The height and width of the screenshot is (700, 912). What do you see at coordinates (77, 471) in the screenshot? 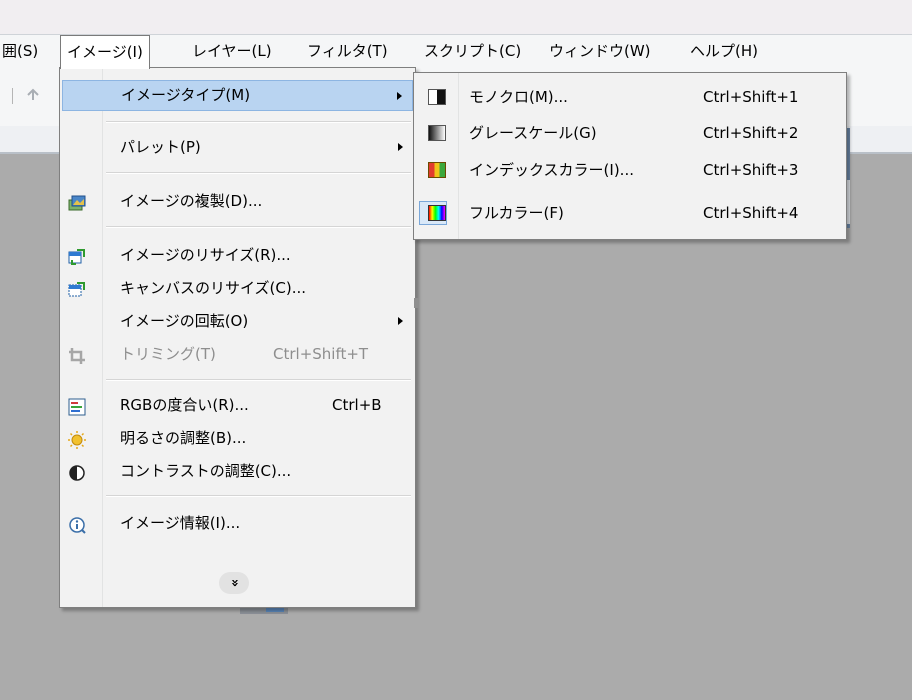
I see `contrast-icon` at bounding box center [77, 471].